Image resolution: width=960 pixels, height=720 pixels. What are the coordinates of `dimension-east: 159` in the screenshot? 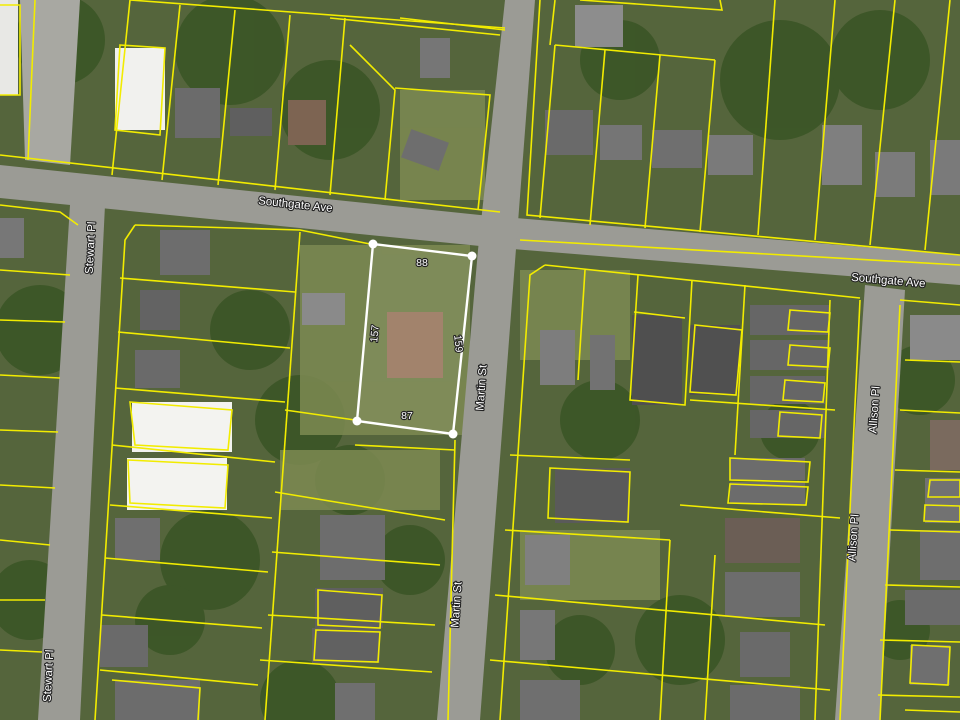 It's located at (458, 343).